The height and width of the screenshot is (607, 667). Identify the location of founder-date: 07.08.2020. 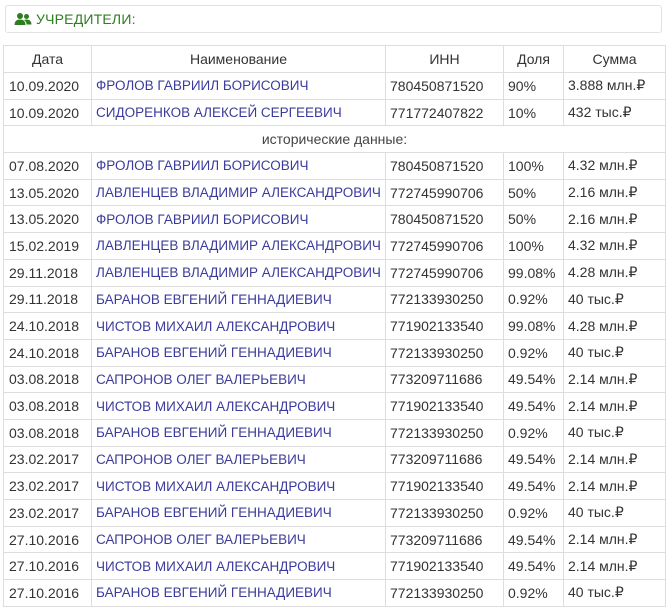
(47, 166).